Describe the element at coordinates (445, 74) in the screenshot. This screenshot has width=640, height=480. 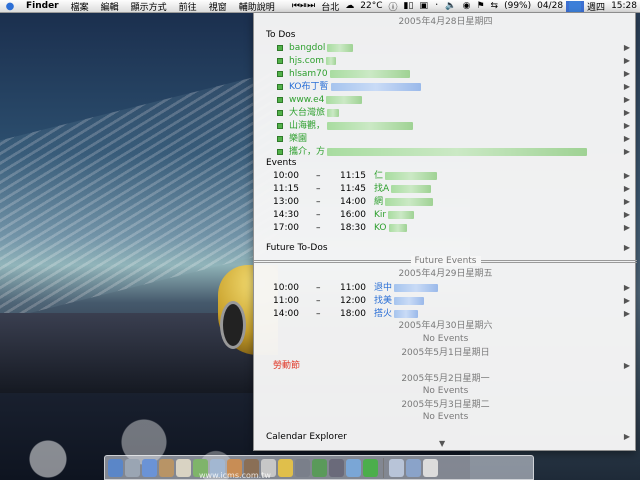
I see `todo-item: hlsam70 ▶` at that location.